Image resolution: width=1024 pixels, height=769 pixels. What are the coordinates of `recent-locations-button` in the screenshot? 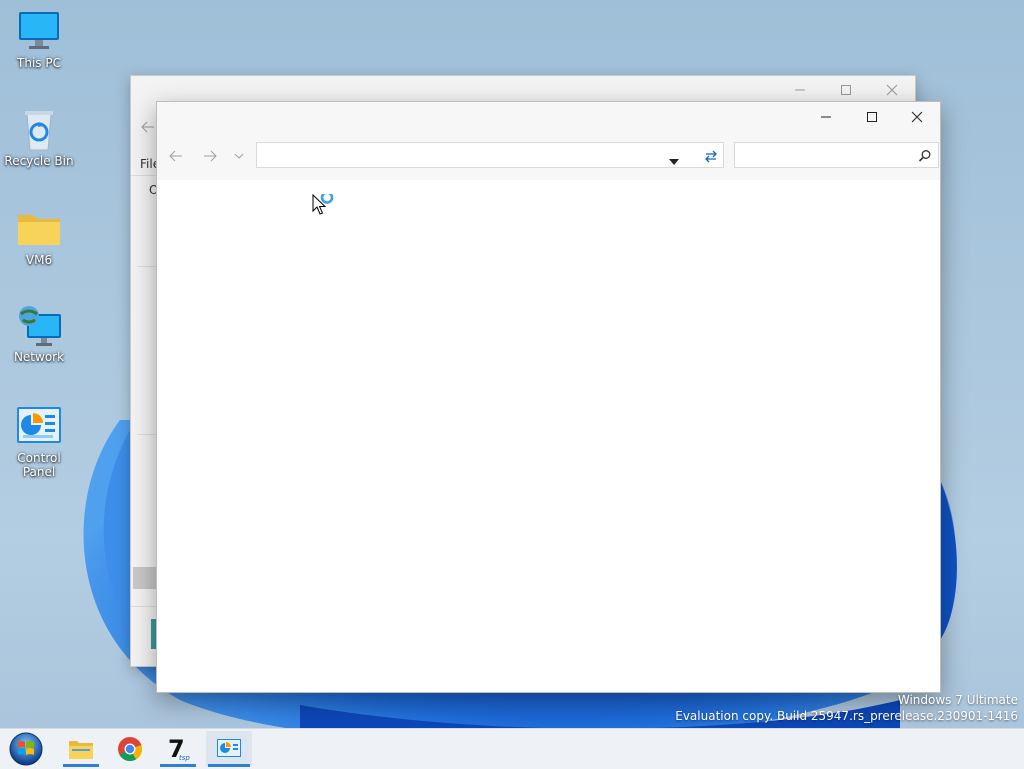 It's located at (239, 156).